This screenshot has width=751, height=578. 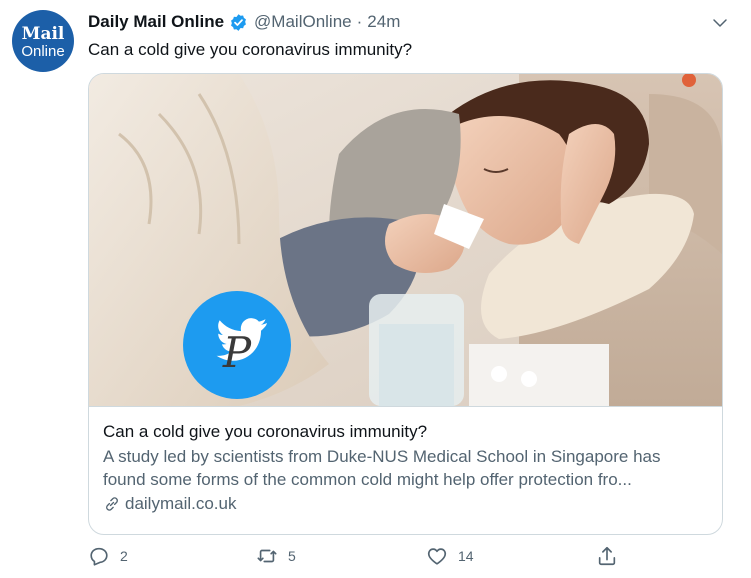 What do you see at coordinates (181, 503) in the screenshot?
I see `card-domain-text: dailymail.co.uk` at bounding box center [181, 503].